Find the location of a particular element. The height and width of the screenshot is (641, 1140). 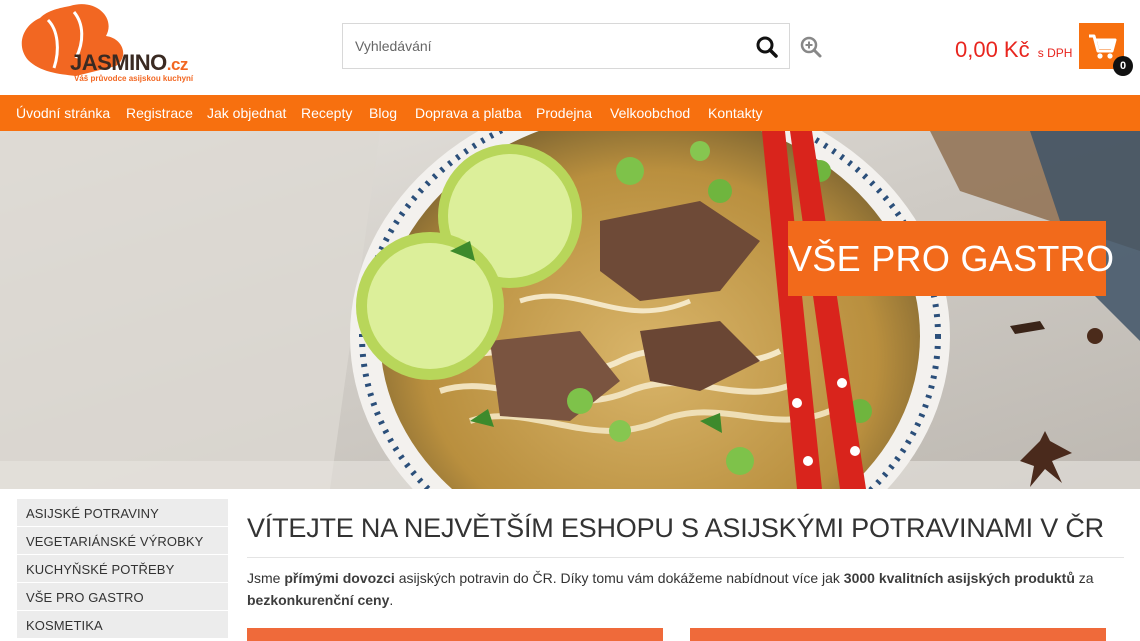

cart-price: 0,00 Kč is located at coordinates (992, 49).